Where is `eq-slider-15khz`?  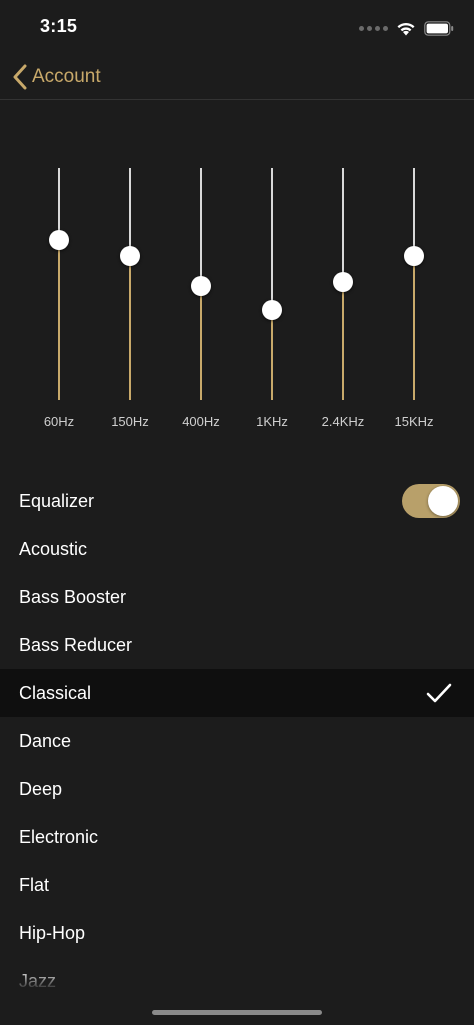
eq-slider-15khz is located at coordinates (414, 284).